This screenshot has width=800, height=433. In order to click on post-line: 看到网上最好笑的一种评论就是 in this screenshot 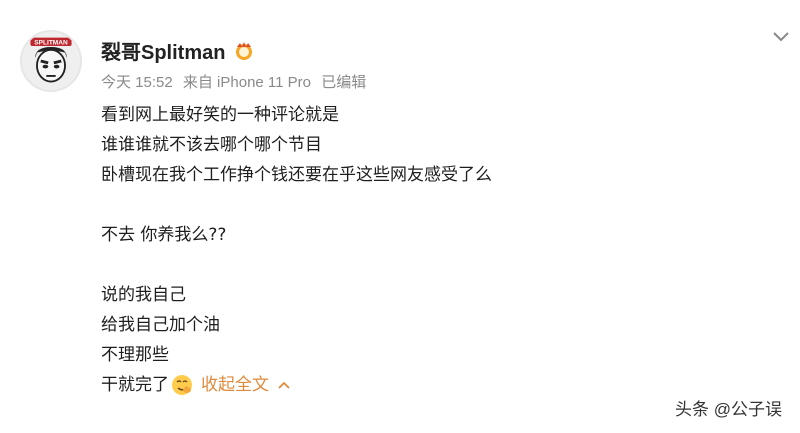, I will do `click(220, 115)`.